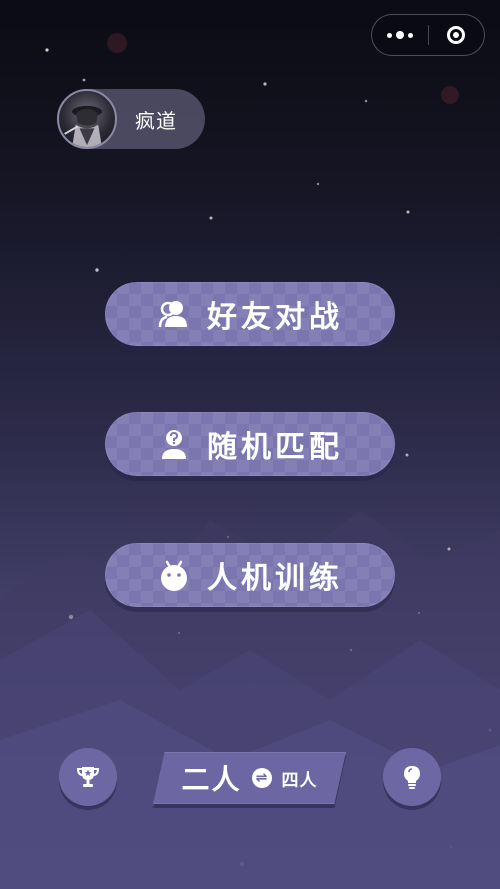 The image size is (500, 889). I want to click on target-circle-icon, so click(456, 35).